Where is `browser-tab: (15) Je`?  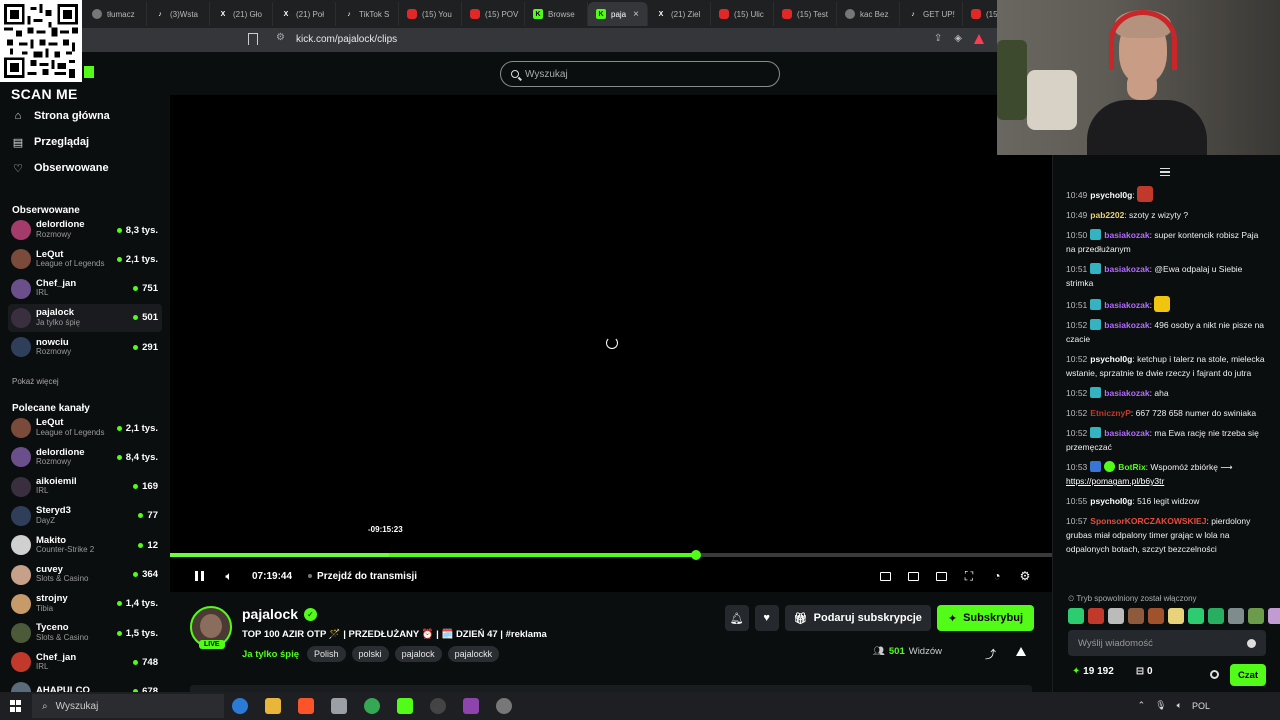 browser-tab: (15) Je is located at coordinates (981, 14).